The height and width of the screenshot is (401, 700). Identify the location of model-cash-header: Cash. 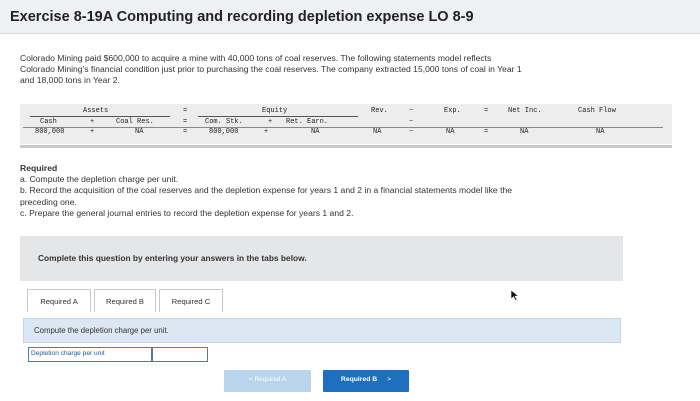
(48, 122).